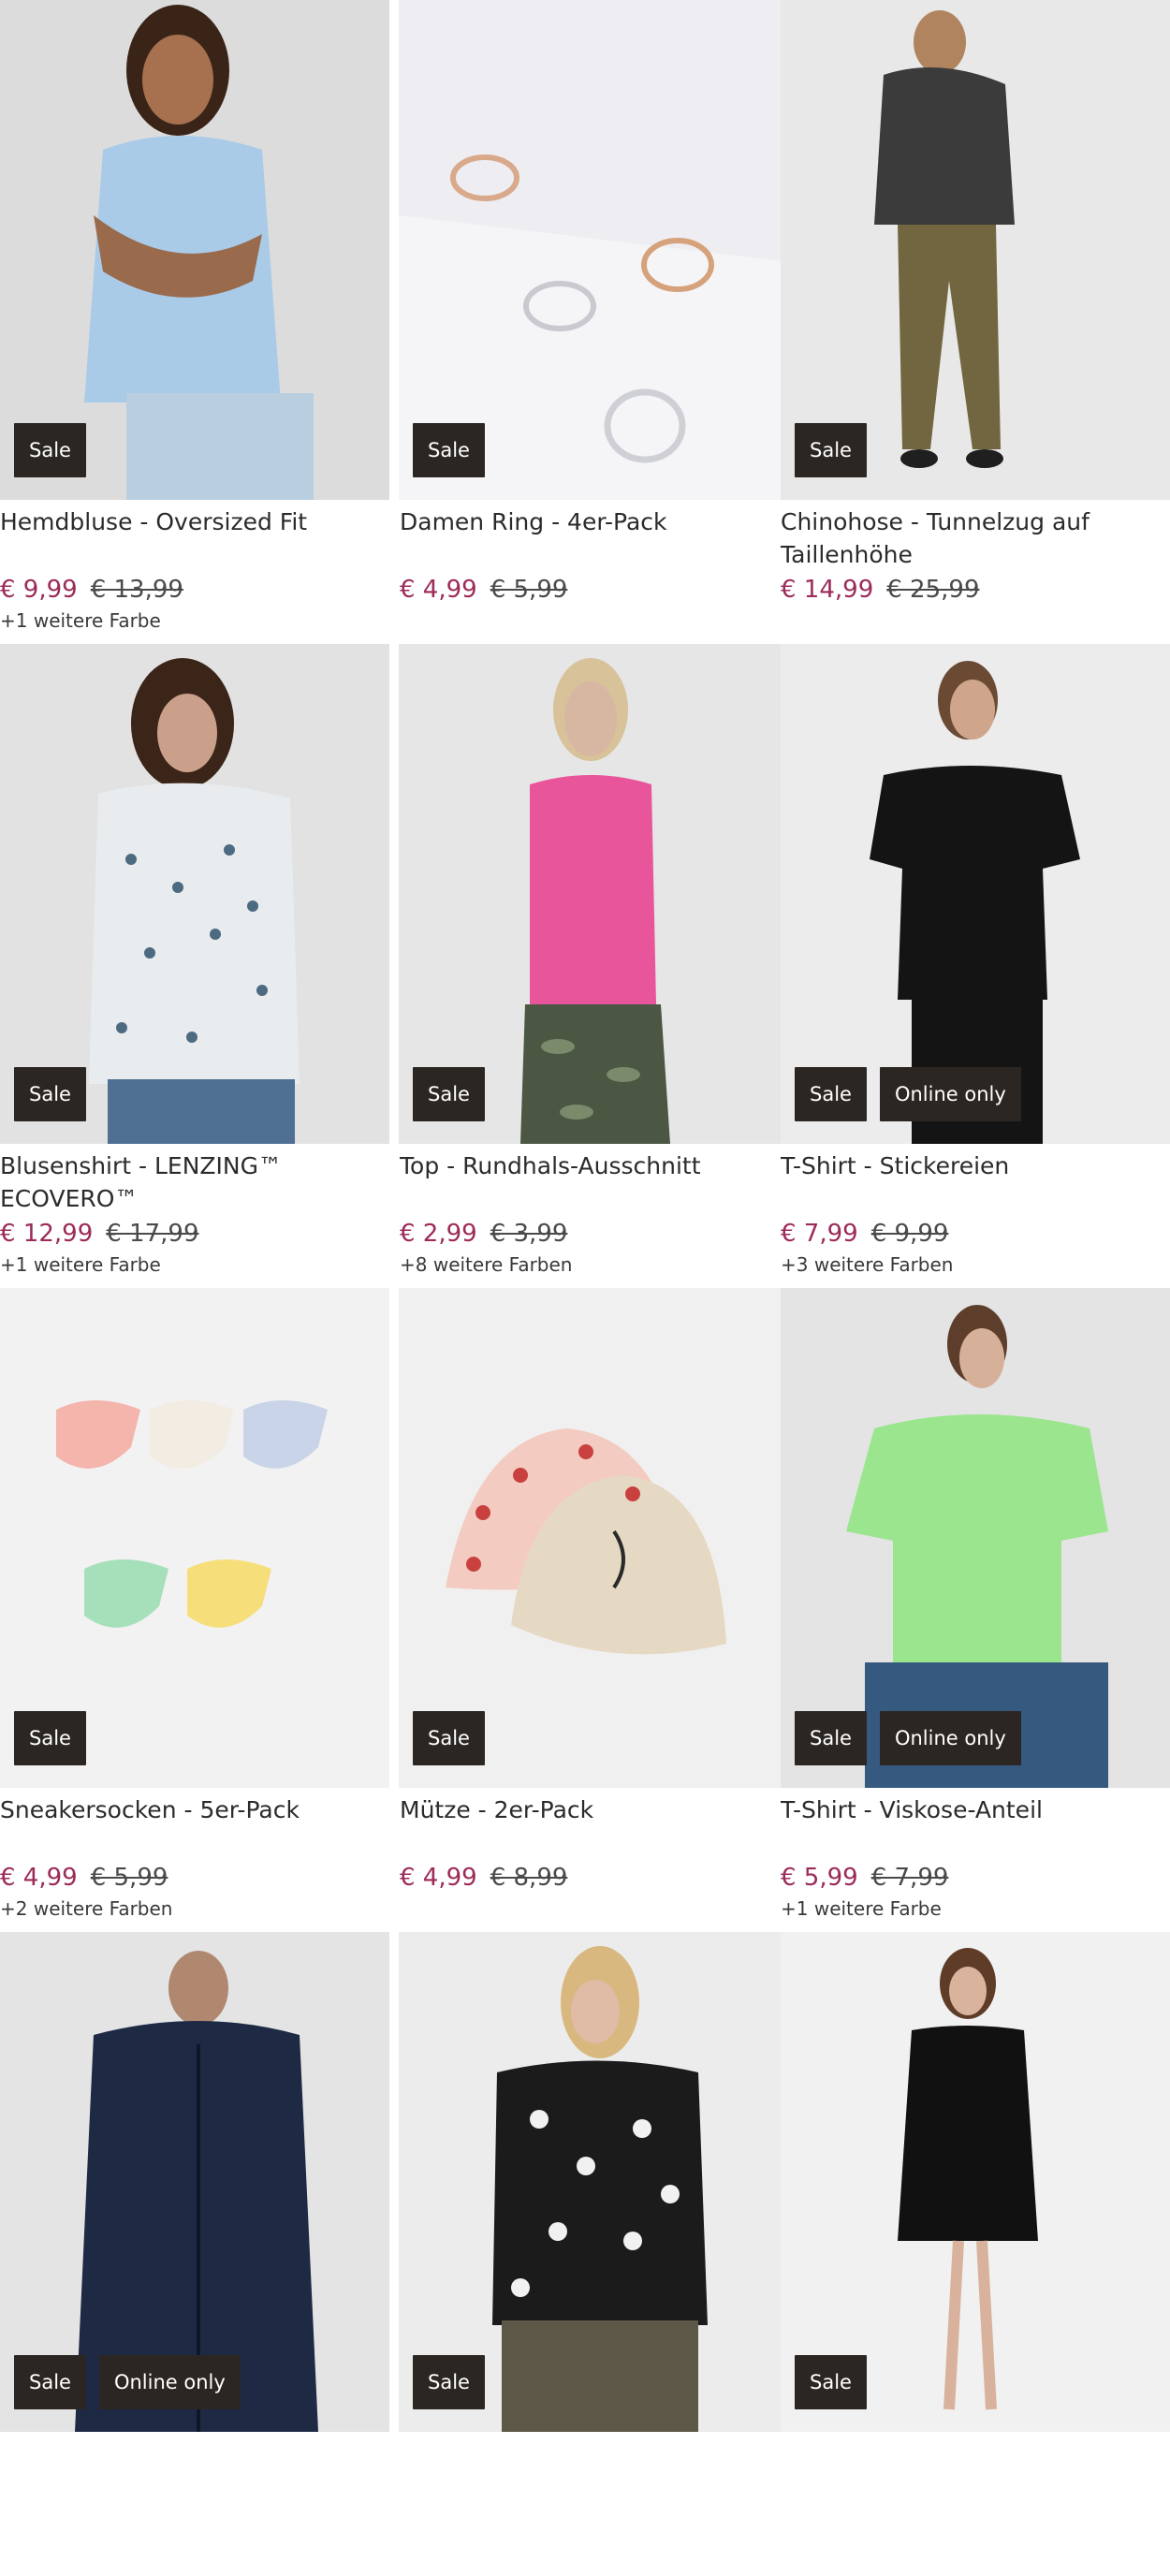  What do you see at coordinates (585, 1878) in the screenshot?
I see `price-row: € 4,99 € 8,99` at bounding box center [585, 1878].